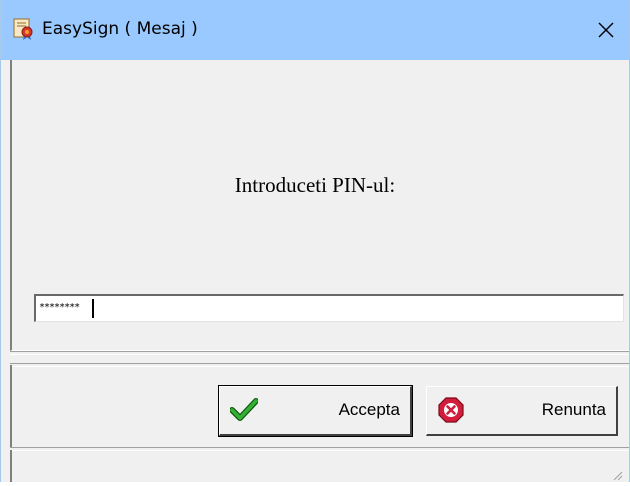  What do you see at coordinates (23, 29) in the screenshot?
I see `certificate-icon` at bounding box center [23, 29].